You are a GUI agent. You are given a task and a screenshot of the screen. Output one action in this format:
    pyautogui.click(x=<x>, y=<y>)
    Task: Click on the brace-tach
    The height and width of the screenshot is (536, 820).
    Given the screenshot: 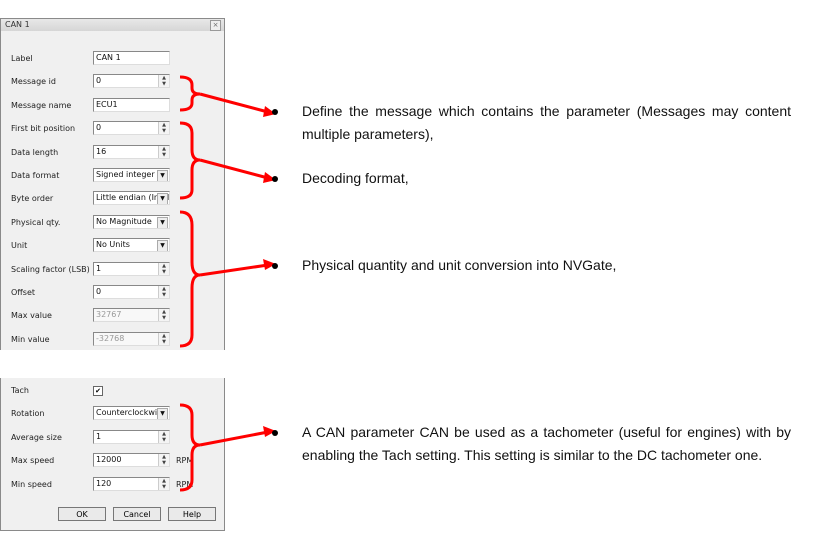 What is the action you would take?
    pyautogui.click(x=190, y=447)
    